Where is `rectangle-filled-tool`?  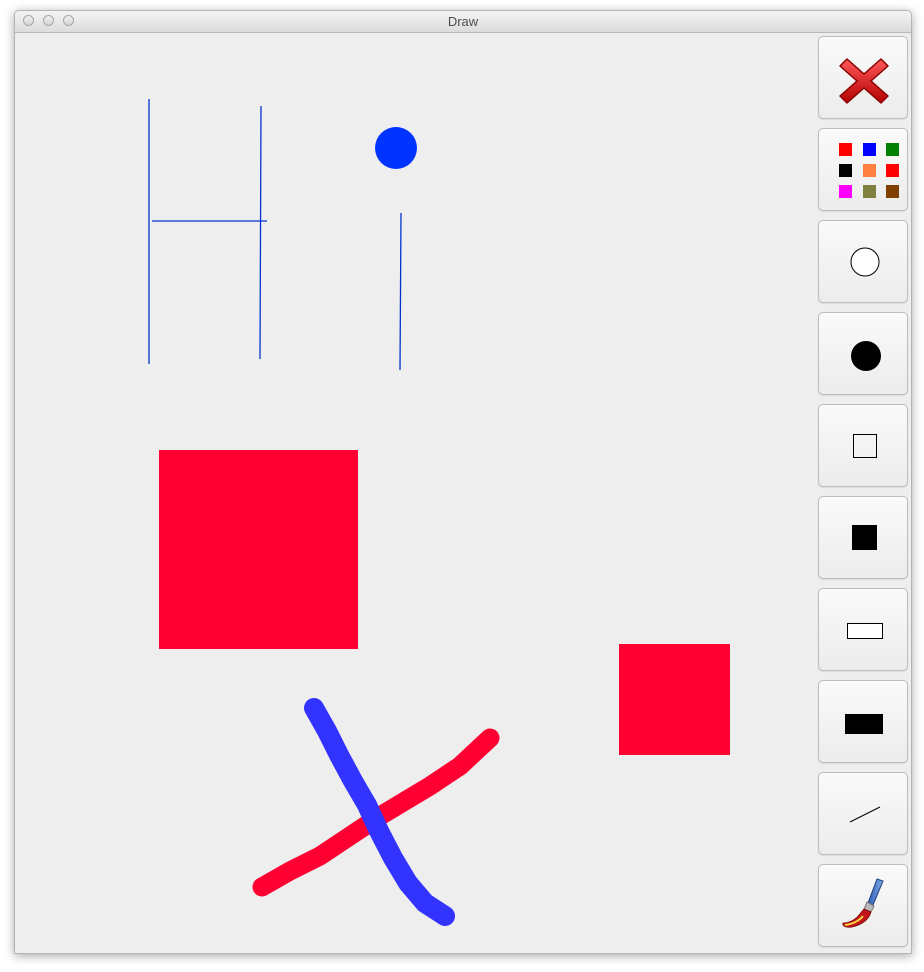
rectangle-filled-tool is located at coordinates (863, 721).